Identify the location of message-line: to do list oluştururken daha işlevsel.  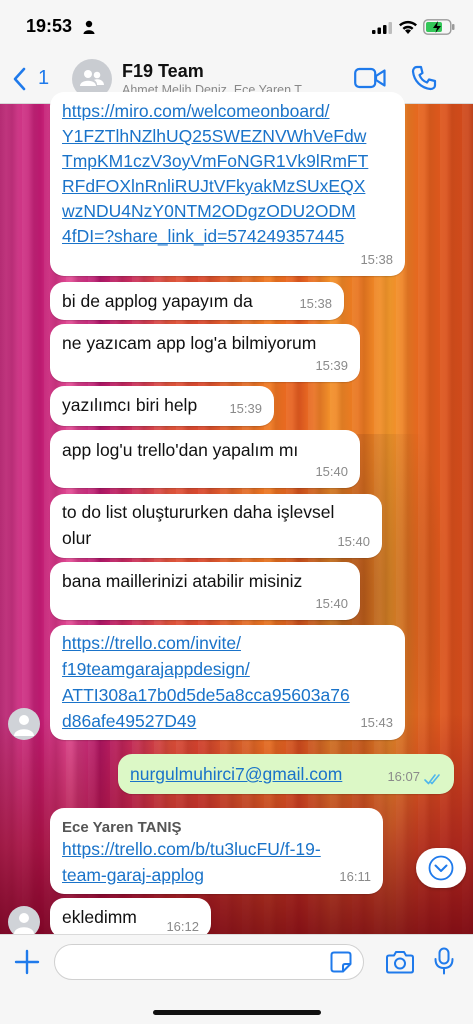
(198, 512).